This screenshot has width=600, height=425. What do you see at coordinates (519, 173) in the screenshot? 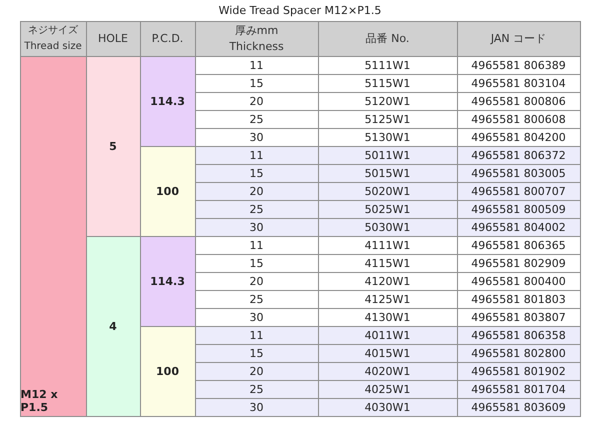
I see `table-cell: 4965581 803005` at bounding box center [519, 173].